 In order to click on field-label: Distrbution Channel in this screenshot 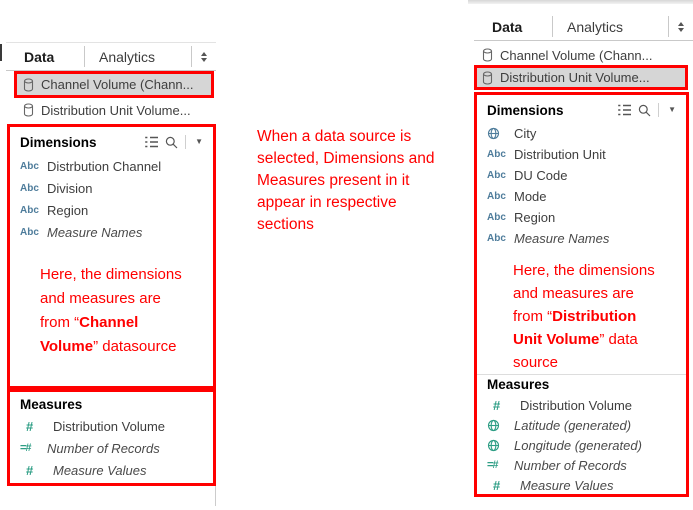, I will do `click(104, 166)`.